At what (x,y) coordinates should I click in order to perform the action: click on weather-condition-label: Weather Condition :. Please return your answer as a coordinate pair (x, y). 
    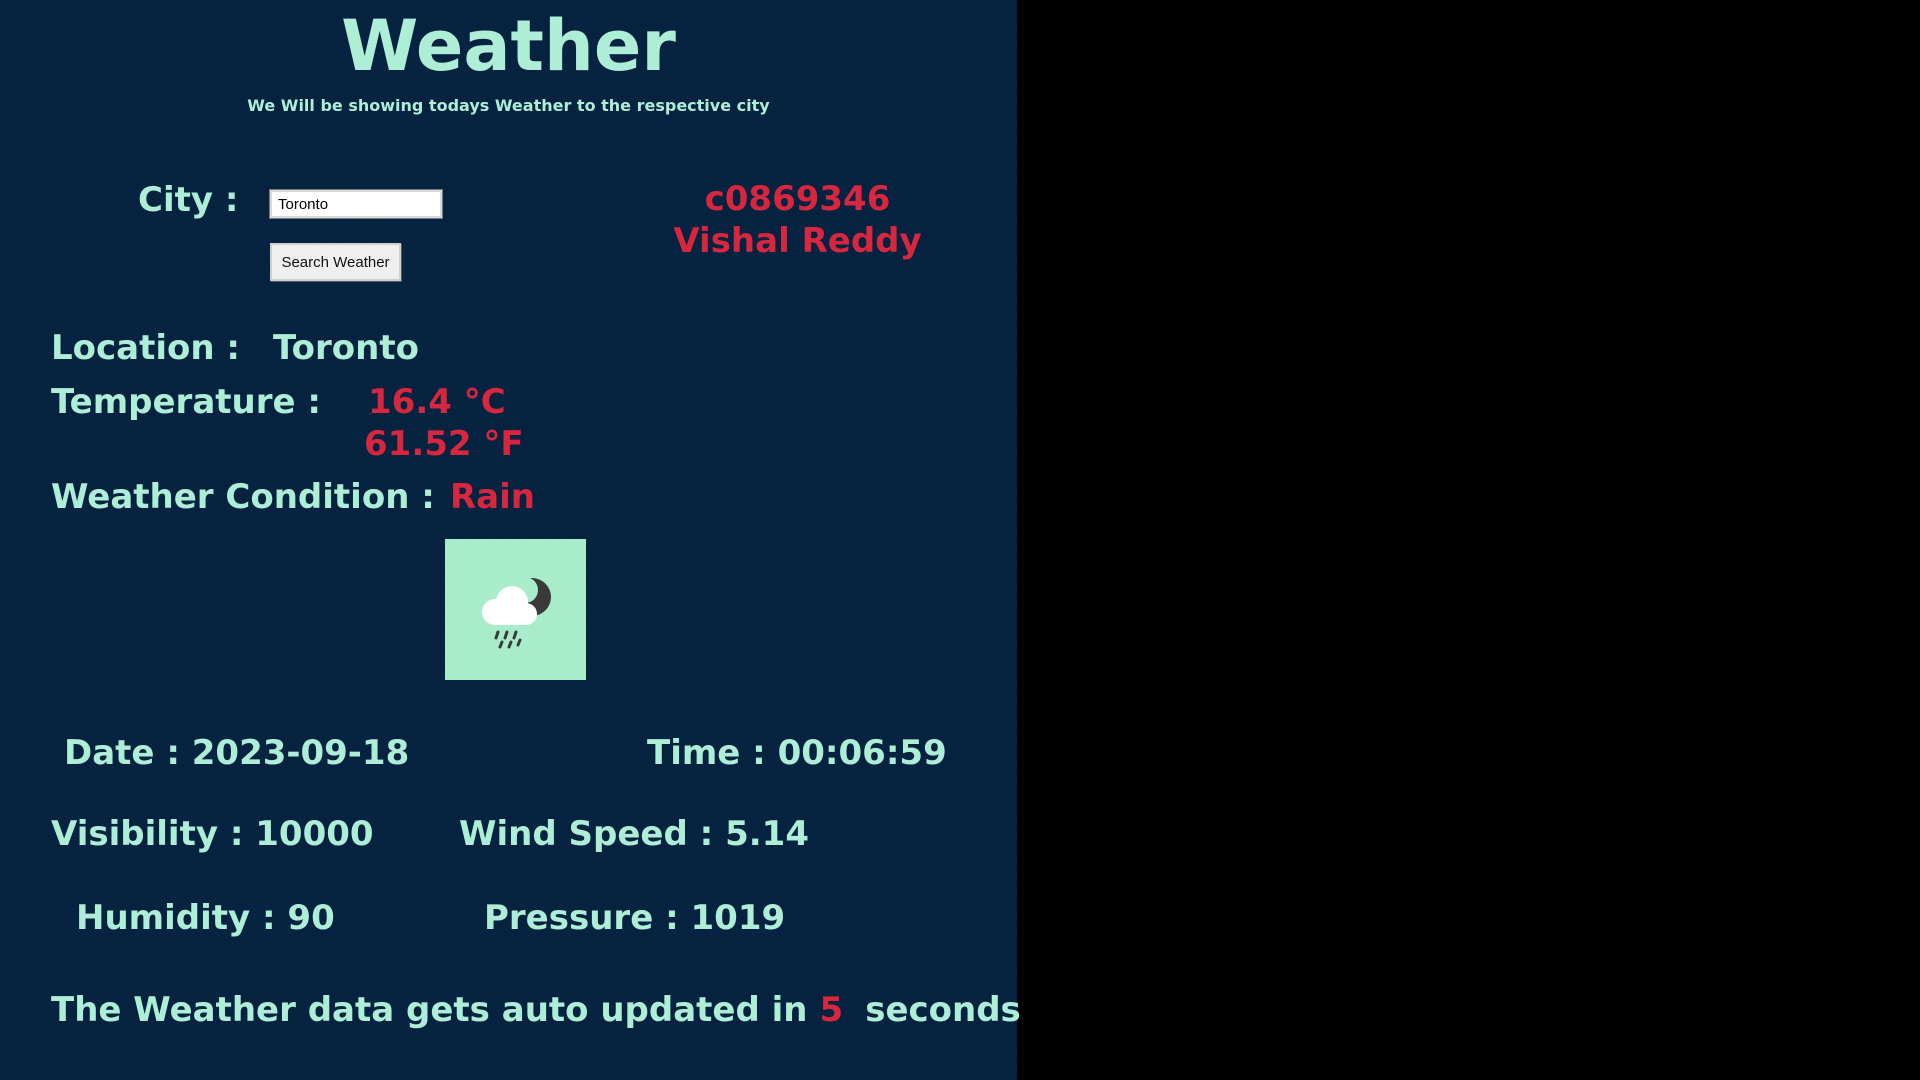
    Looking at the image, I should click on (243, 497).